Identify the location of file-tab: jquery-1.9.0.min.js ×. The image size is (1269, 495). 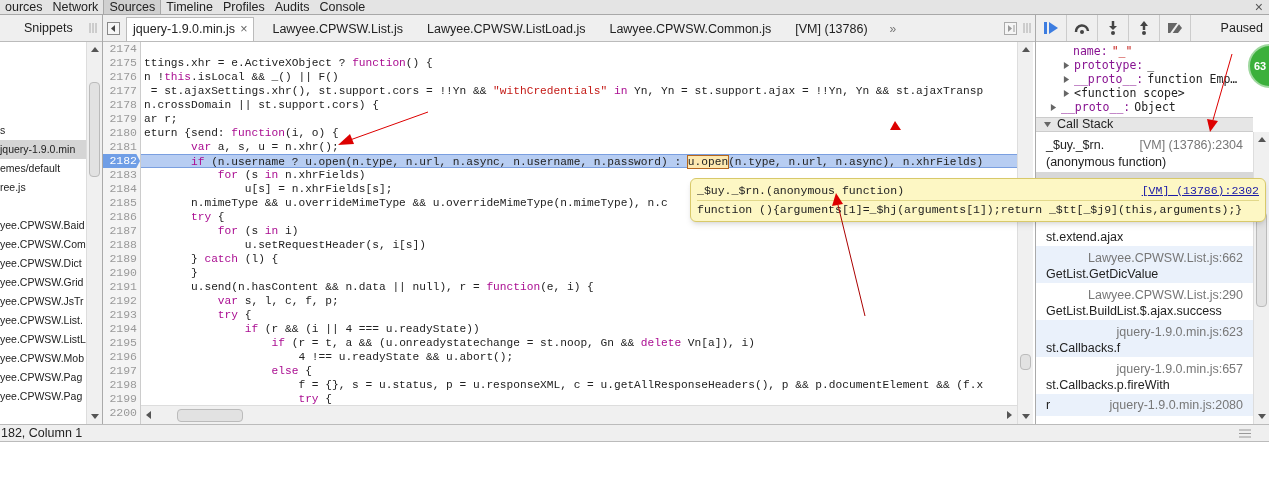
(190, 29).